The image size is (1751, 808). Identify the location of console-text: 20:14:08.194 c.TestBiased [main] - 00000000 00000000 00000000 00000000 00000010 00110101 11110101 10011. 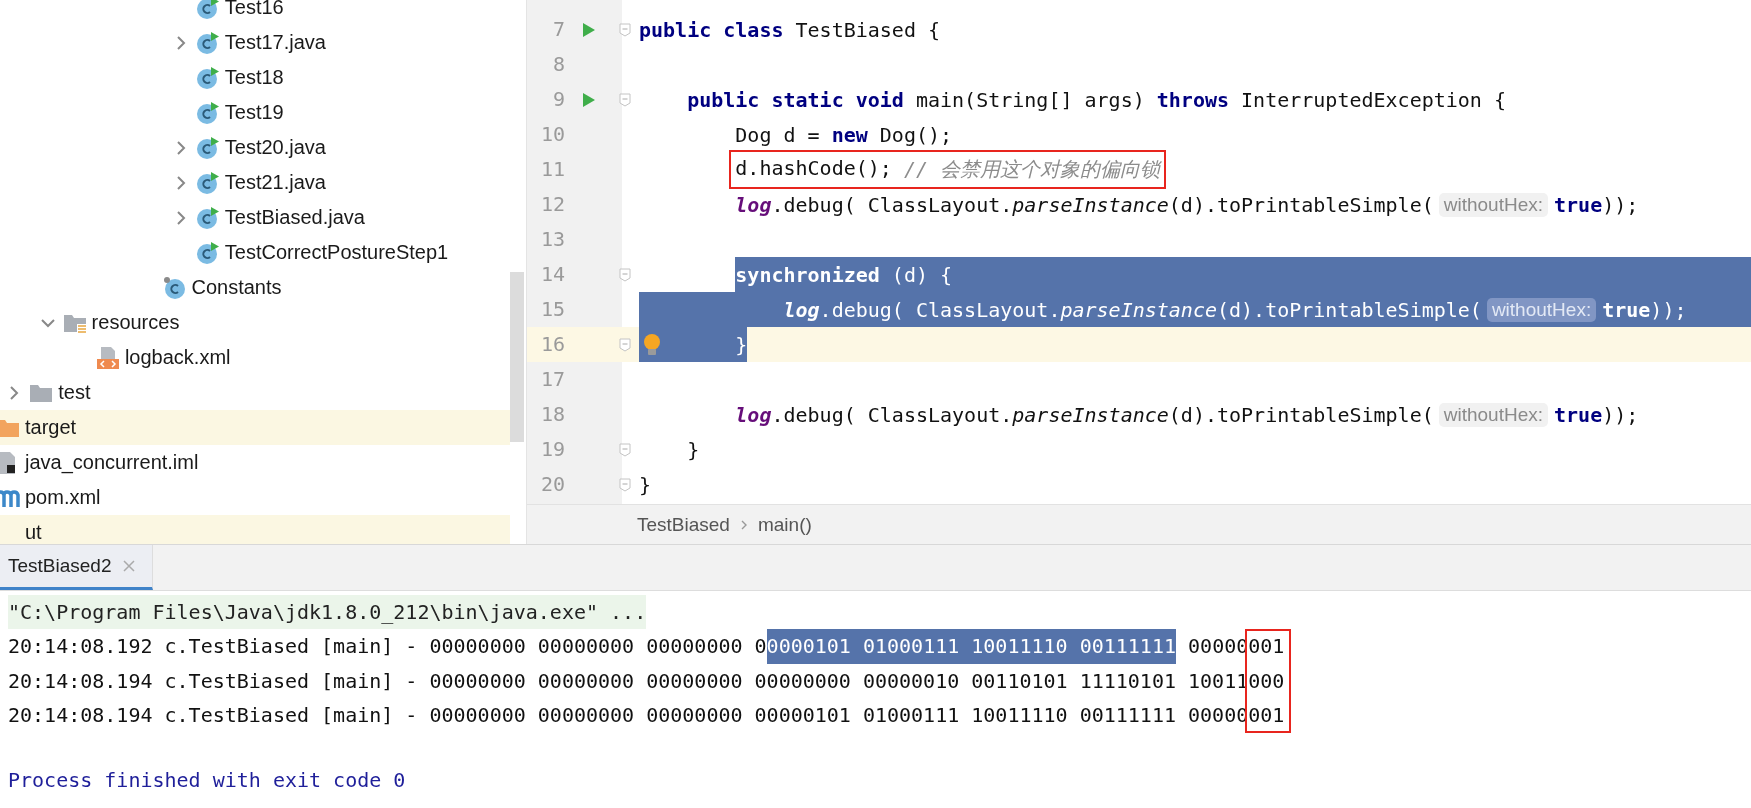
(628, 681).